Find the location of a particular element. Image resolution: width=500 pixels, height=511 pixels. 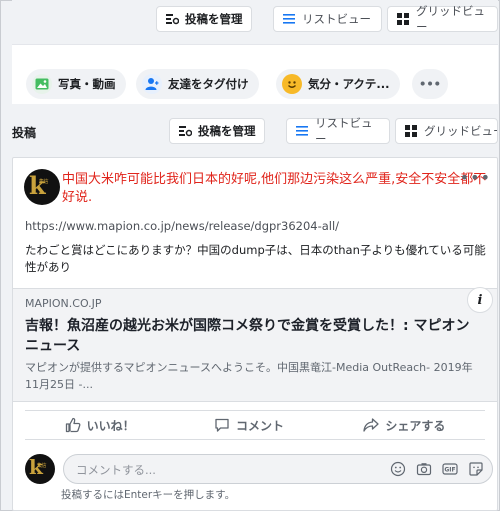

gif-icon: GIF is located at coordinates (450, 469).